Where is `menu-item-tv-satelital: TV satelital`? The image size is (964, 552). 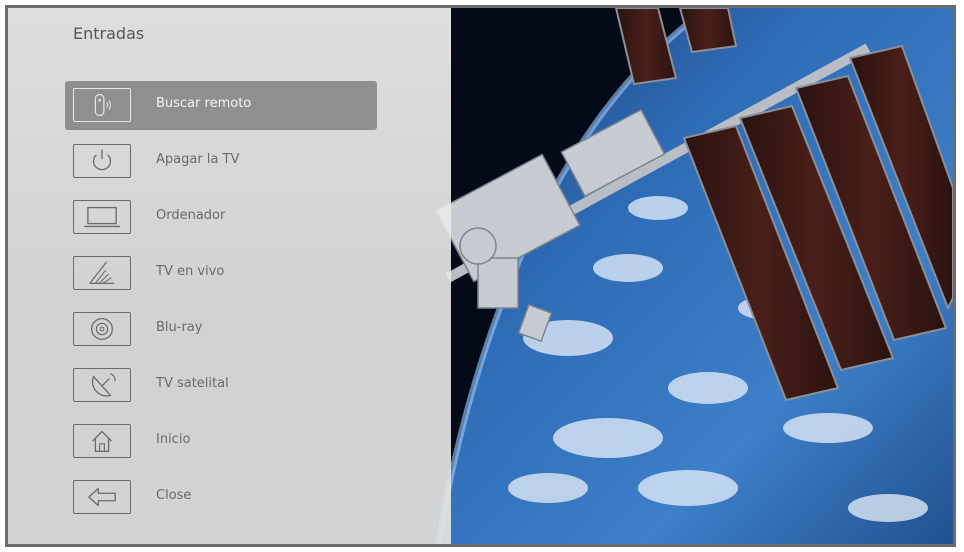
menu-item-tv-satelital: TV satelital is located at coordinates (221, 385).